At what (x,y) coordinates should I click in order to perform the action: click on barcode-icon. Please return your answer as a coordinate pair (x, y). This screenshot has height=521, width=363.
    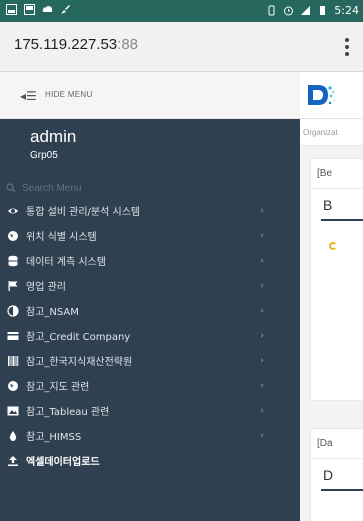
    Looking at the image, I should click on (13, 361).